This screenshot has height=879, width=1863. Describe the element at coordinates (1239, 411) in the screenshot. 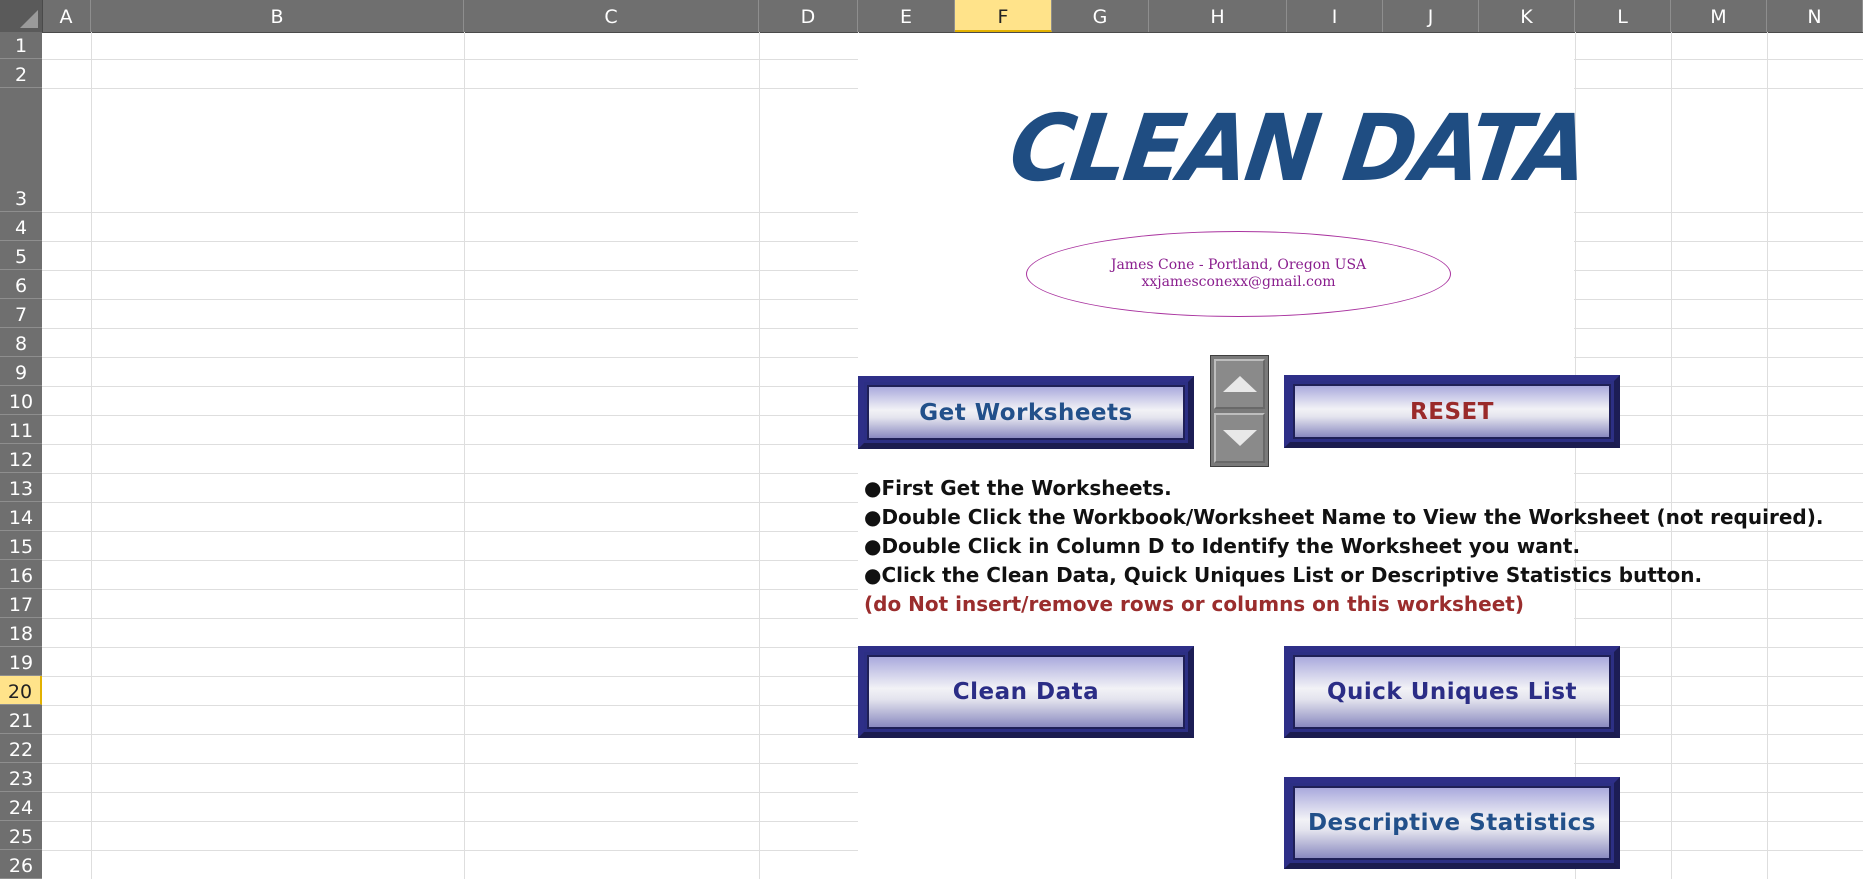

I see `spin-button` at that location.